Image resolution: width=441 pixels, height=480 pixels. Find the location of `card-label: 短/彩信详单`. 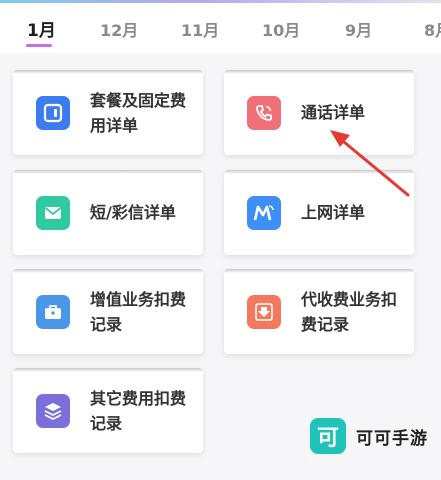

card-label: 短/彩信详单 is located at coordinates (133, 212).